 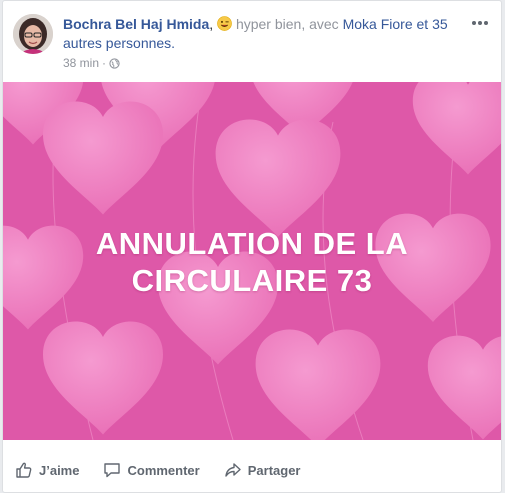 What do you see at coordinates (252, 280) in the screenshot?
I see `image-caption-line-2: CIRCULAIRE 73` at bounding box center [252, 280].